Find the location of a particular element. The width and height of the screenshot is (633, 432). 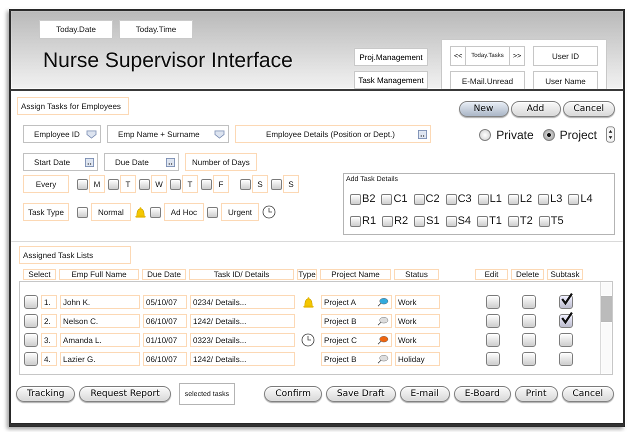

action-button: New is located at coordinates (483, 109).